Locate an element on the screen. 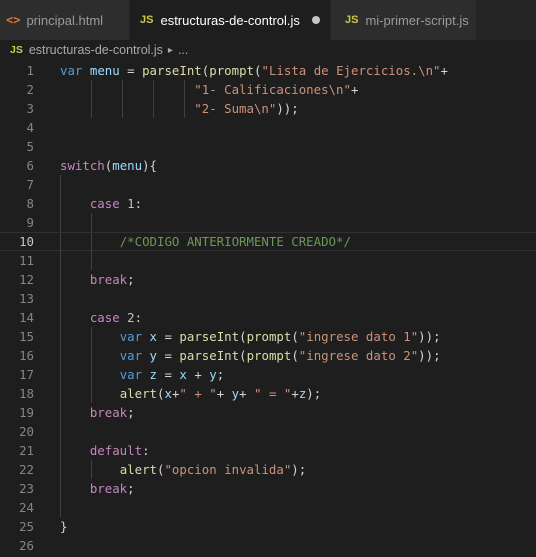  code-line: 10 /*CODIGO ANTERIORMENTE CREADO*/ is located at coordinates (268, 242).